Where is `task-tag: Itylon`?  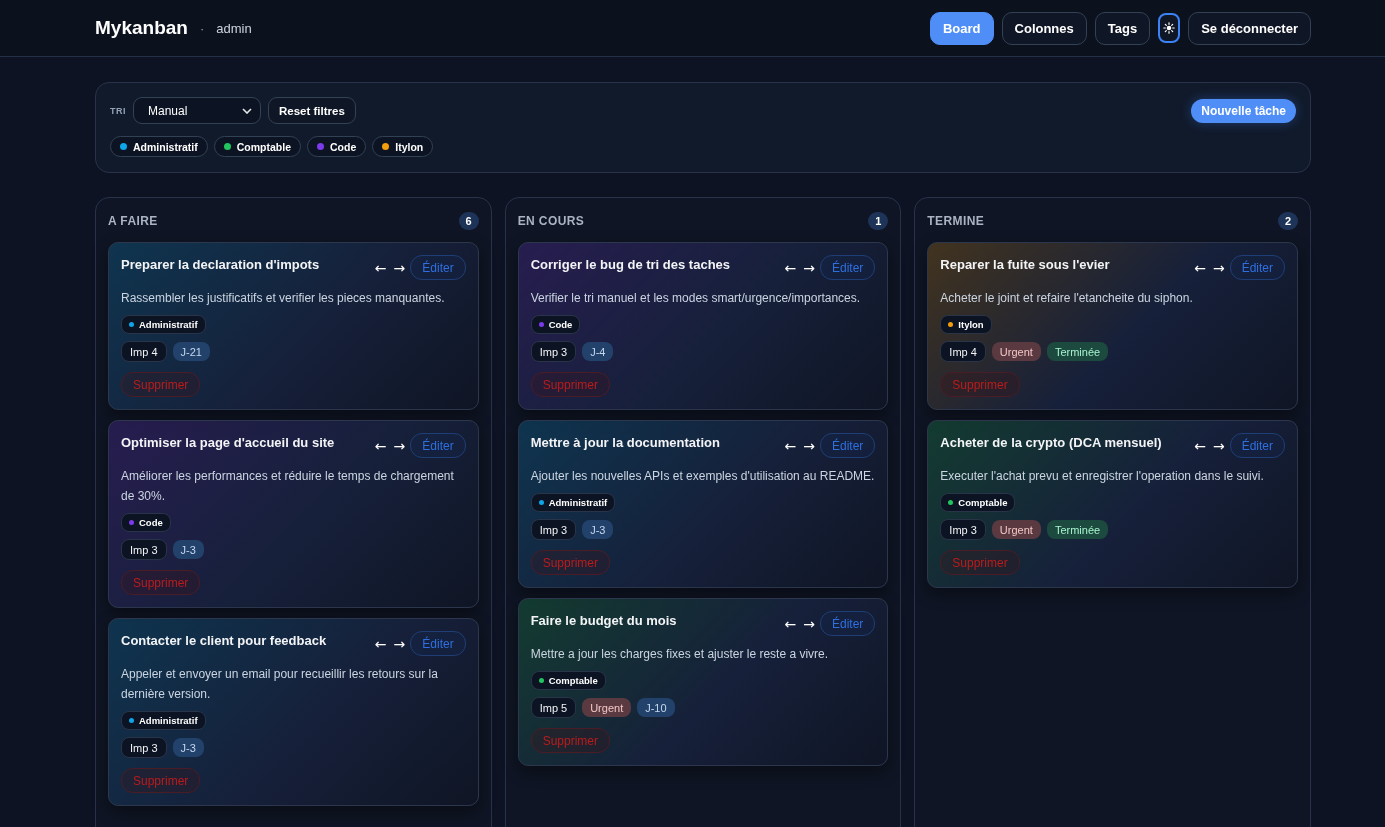 task-tag: Itylon is located at coordinates (966, 324).